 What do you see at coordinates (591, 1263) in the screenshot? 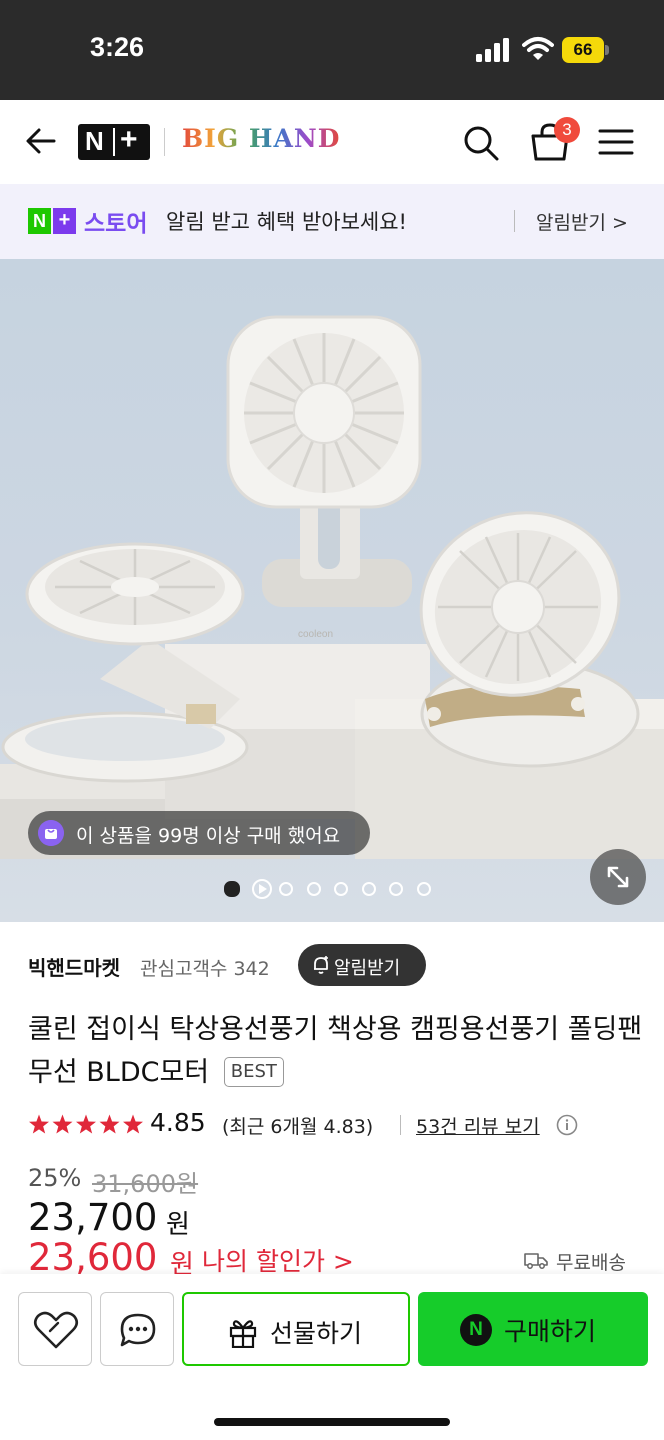
I see `free-shipping-label: 무료배송` at bounding box center [591, 1263].